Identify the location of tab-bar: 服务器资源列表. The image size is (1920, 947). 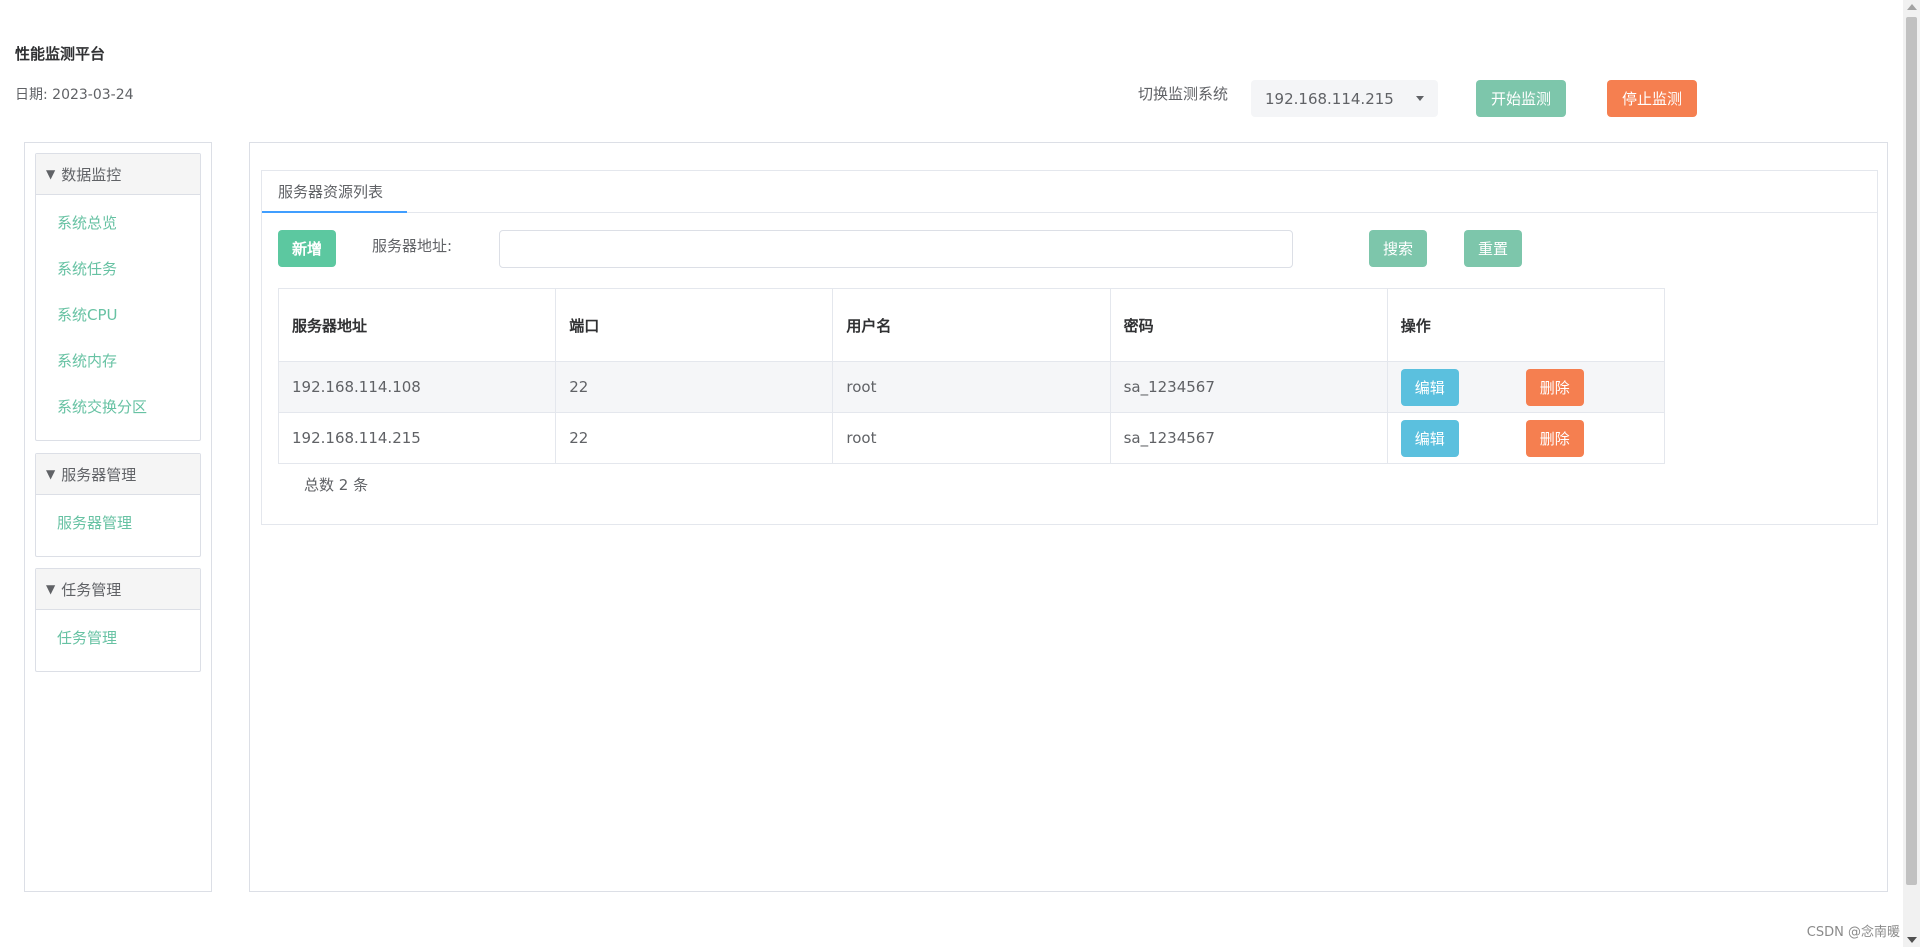
(1069, 192).